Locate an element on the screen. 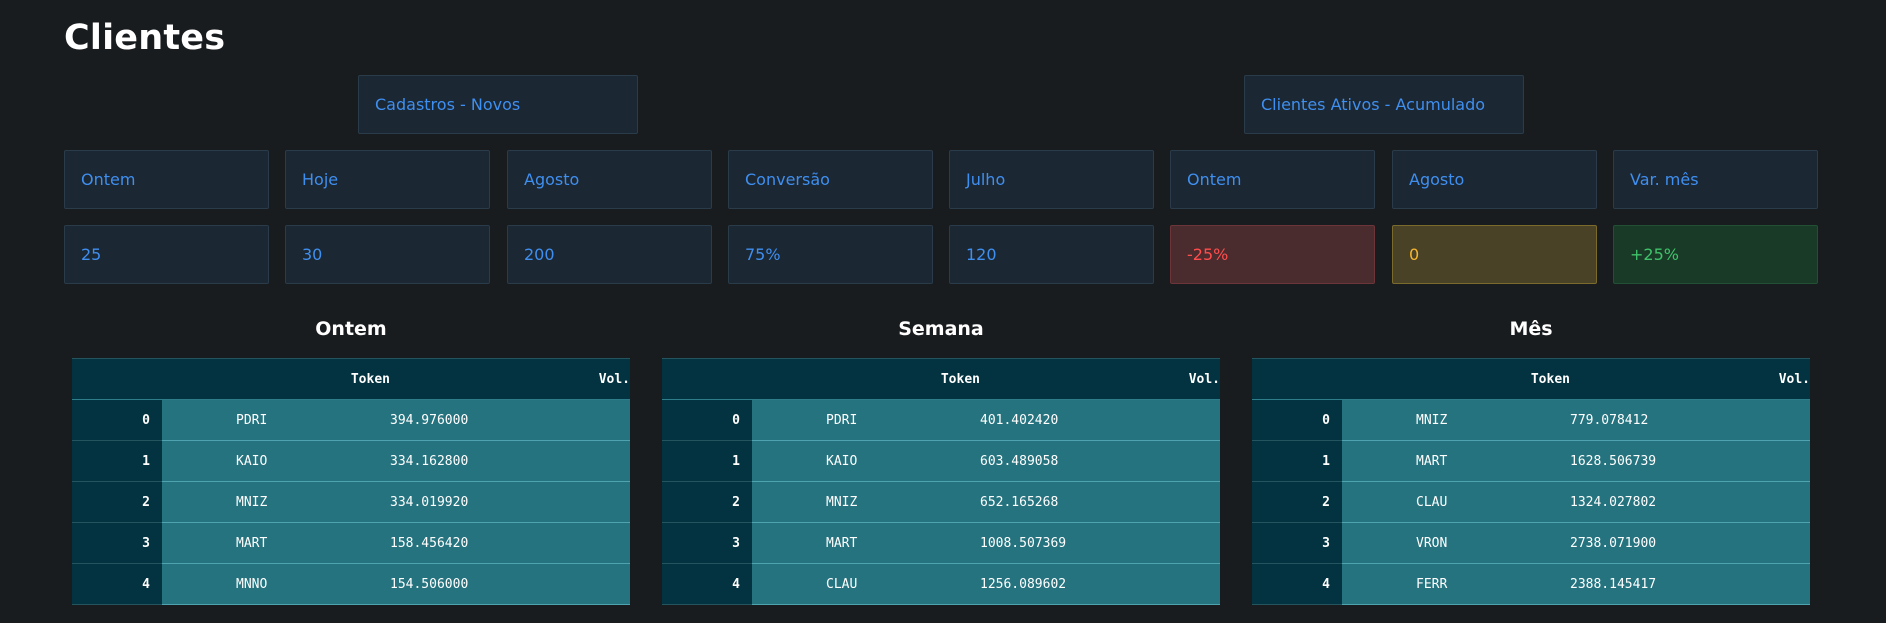  metric-label-ontem: Ontem is located at coordinates (166, 179).